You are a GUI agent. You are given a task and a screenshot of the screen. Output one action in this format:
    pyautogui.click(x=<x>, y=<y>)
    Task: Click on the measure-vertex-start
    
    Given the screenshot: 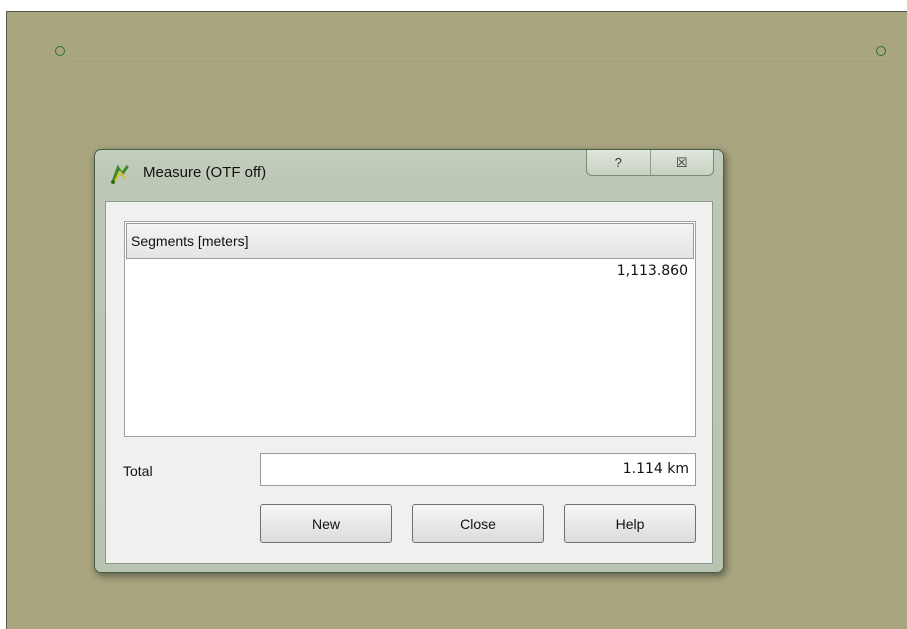 What is the action you would take?
    pyautogui.click(x=60, y=51)
    